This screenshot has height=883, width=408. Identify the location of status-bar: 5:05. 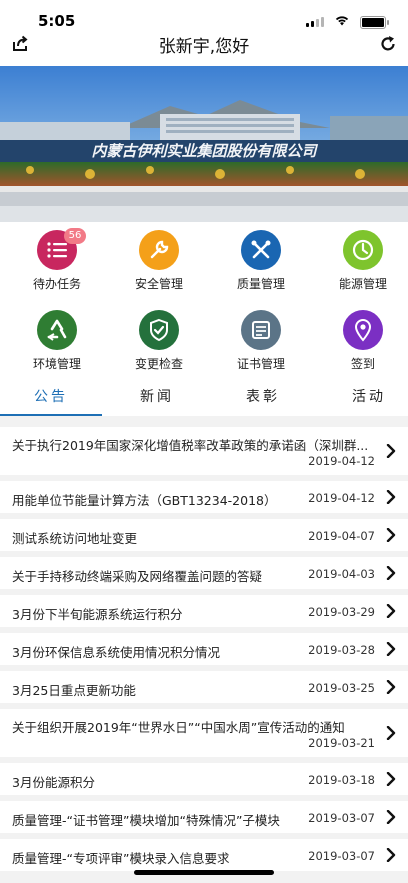
(204, 15).